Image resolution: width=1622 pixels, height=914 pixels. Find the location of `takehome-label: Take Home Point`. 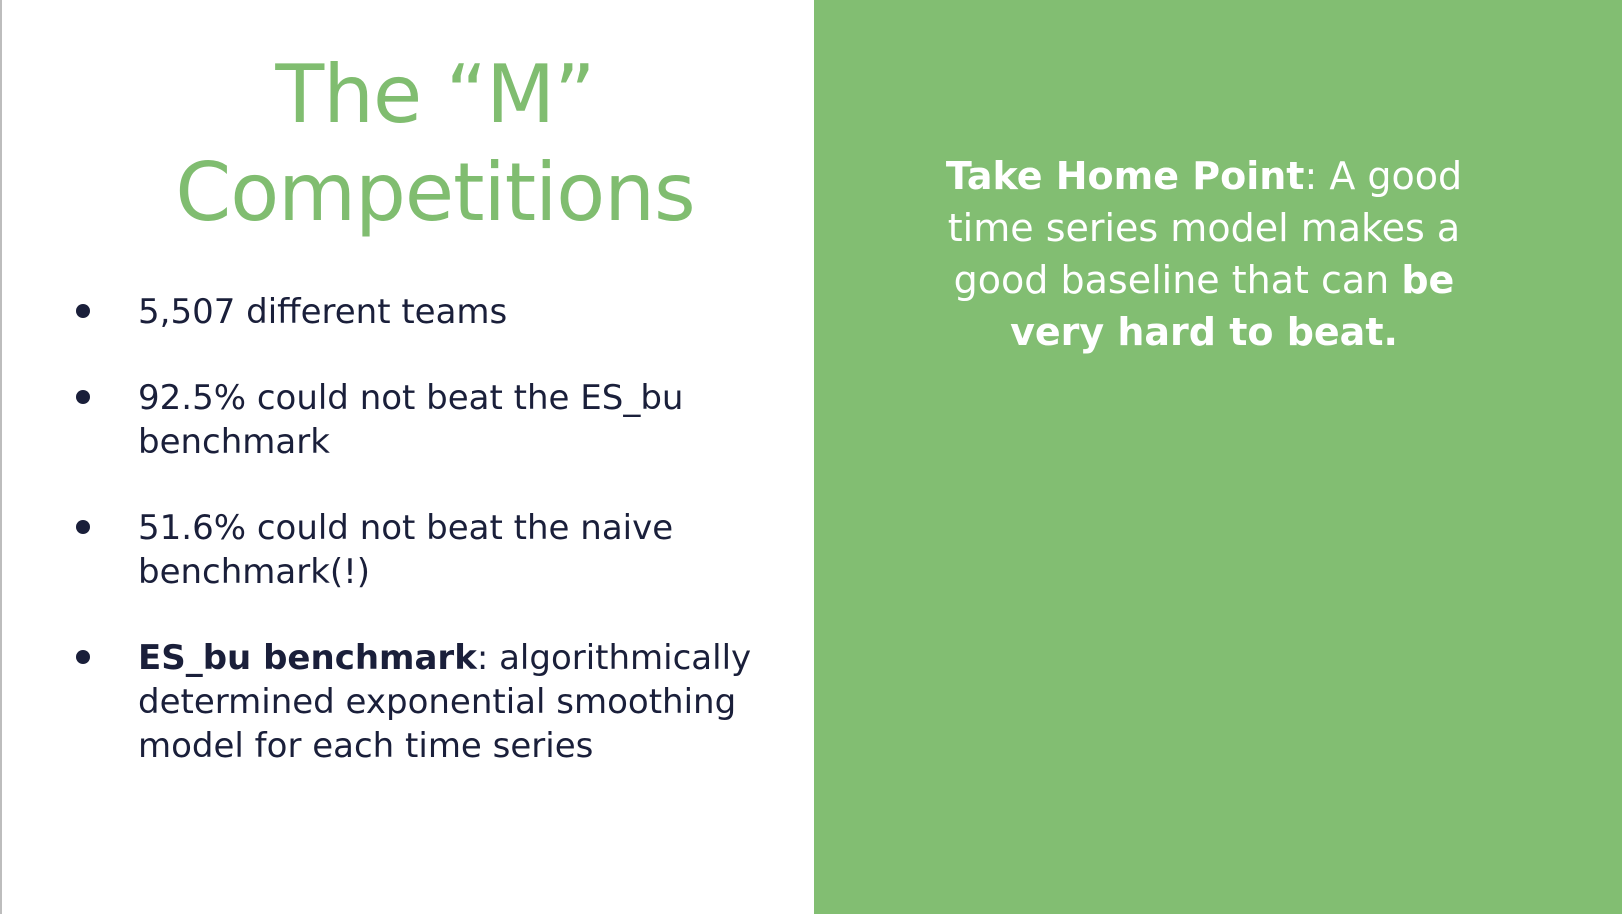

takehome-label: Take Home Point is located at coordinates (1125, 176).